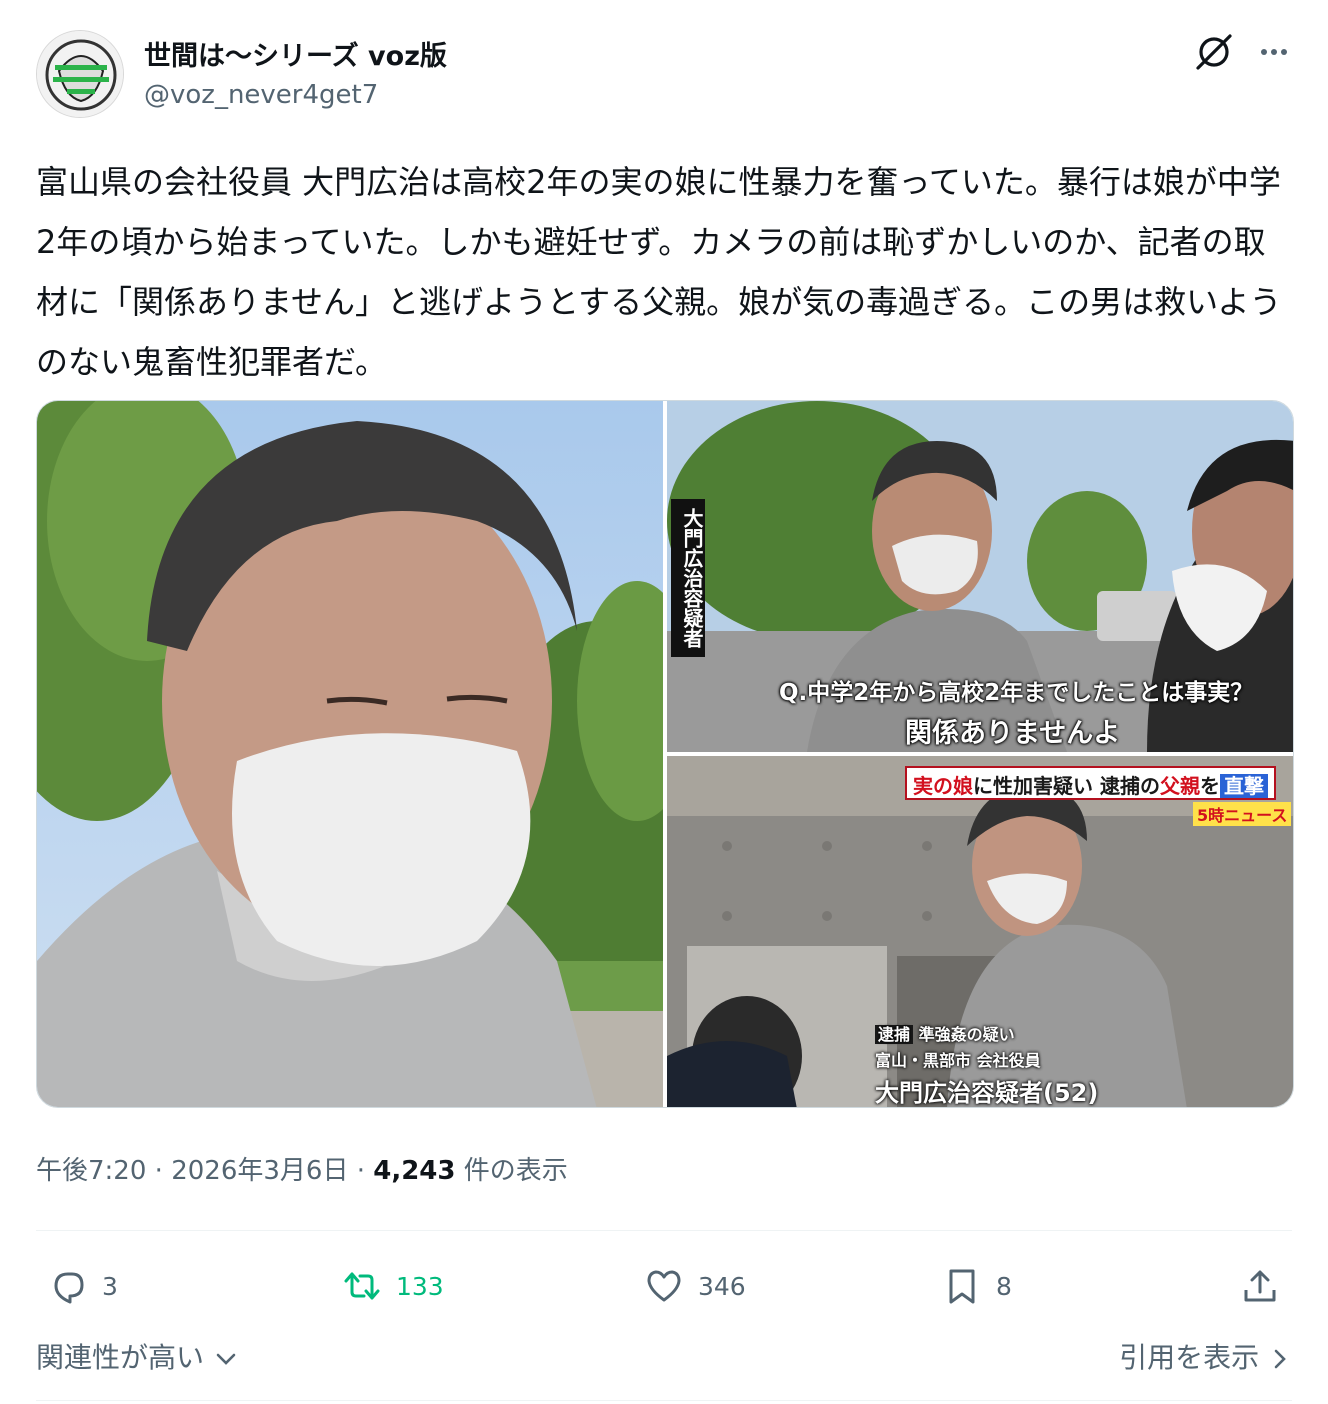 The width and height of the screenshot is (1328, 1404). What do you see at coordinates (1179, 786) in the screenshot?
I see `headline-red2: 父親` at bounding box center [1179, 786].